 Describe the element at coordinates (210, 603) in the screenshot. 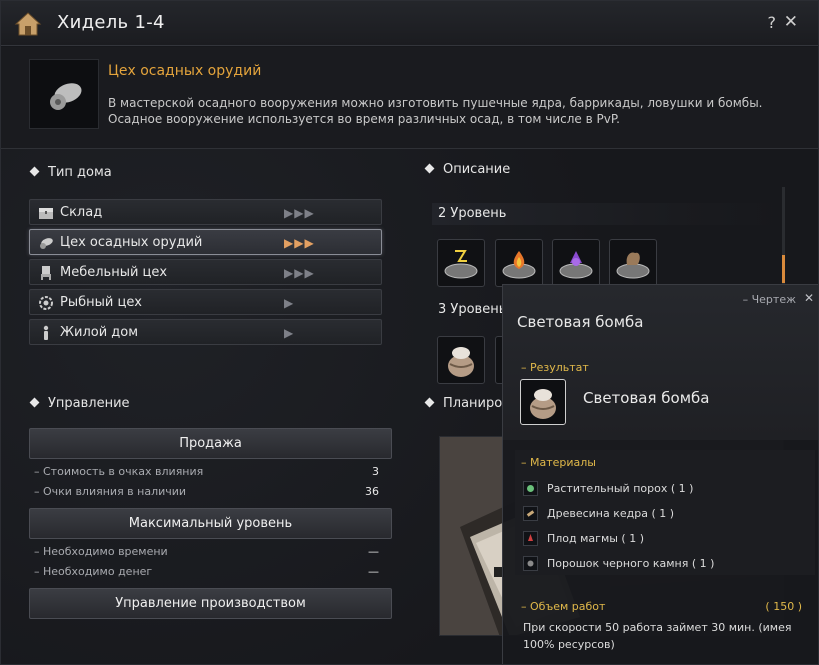

I see `production-management-button: Управление производством` at that location.